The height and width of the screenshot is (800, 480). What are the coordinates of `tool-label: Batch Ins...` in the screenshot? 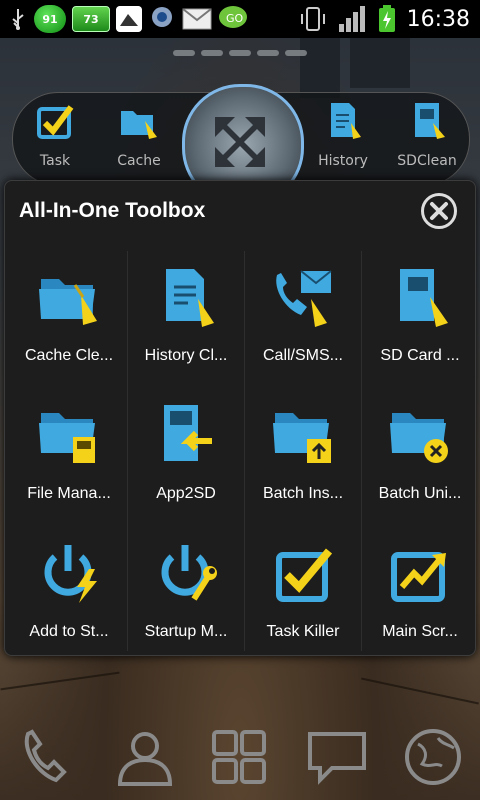 It's located at (303, 493).